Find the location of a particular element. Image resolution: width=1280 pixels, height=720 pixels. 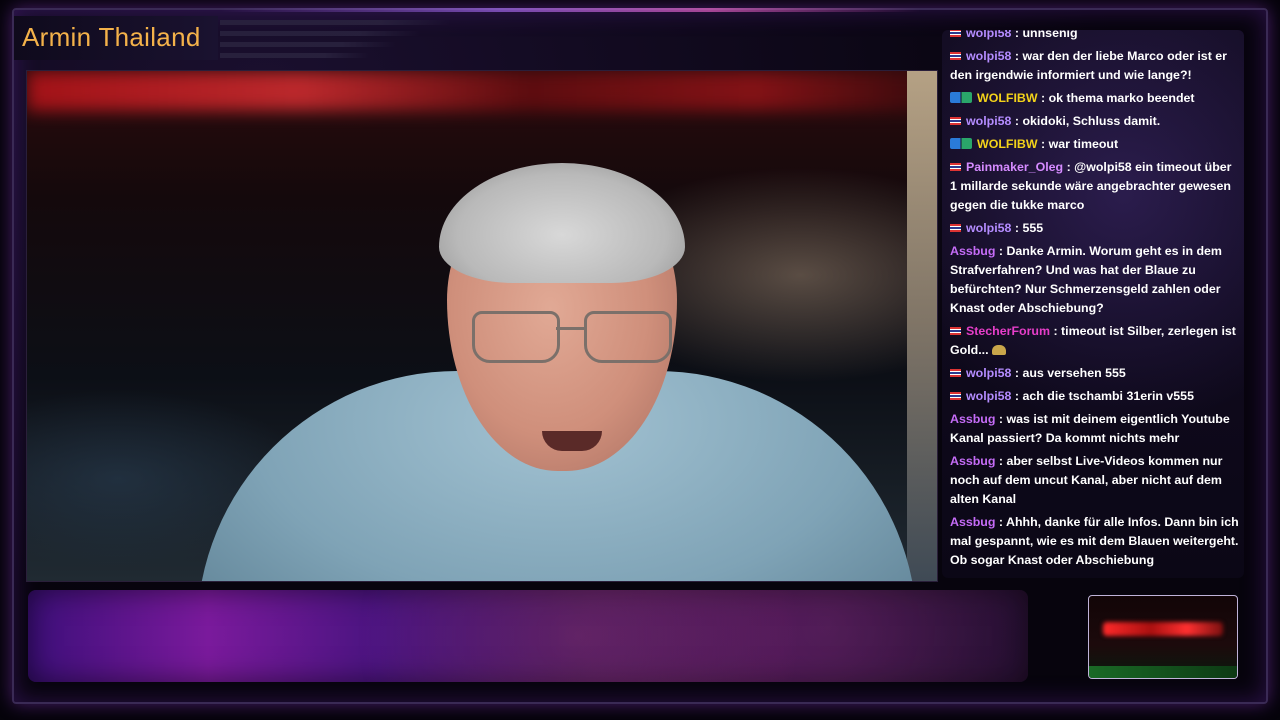

chat-message: wolpi58 : ach die tschambi 31erin v555 is located at coordinates (1095, 396).